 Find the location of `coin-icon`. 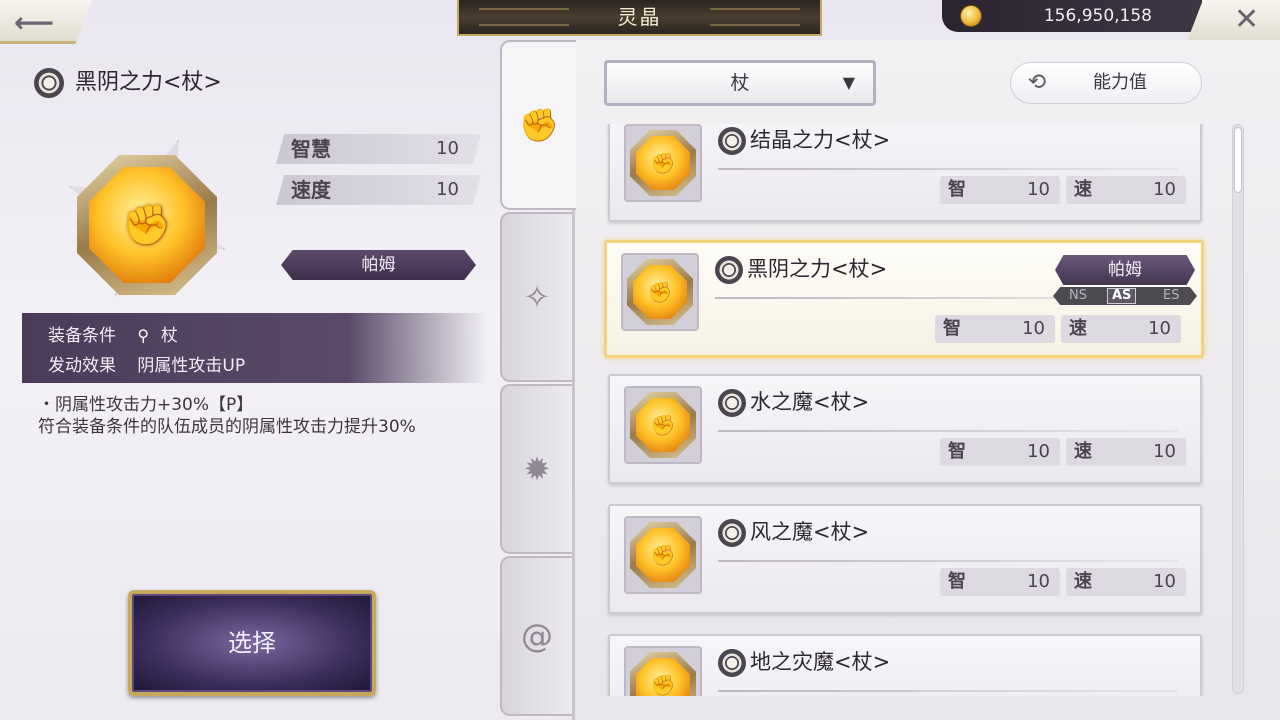

coin-icon is located at coordinates (971, 16).